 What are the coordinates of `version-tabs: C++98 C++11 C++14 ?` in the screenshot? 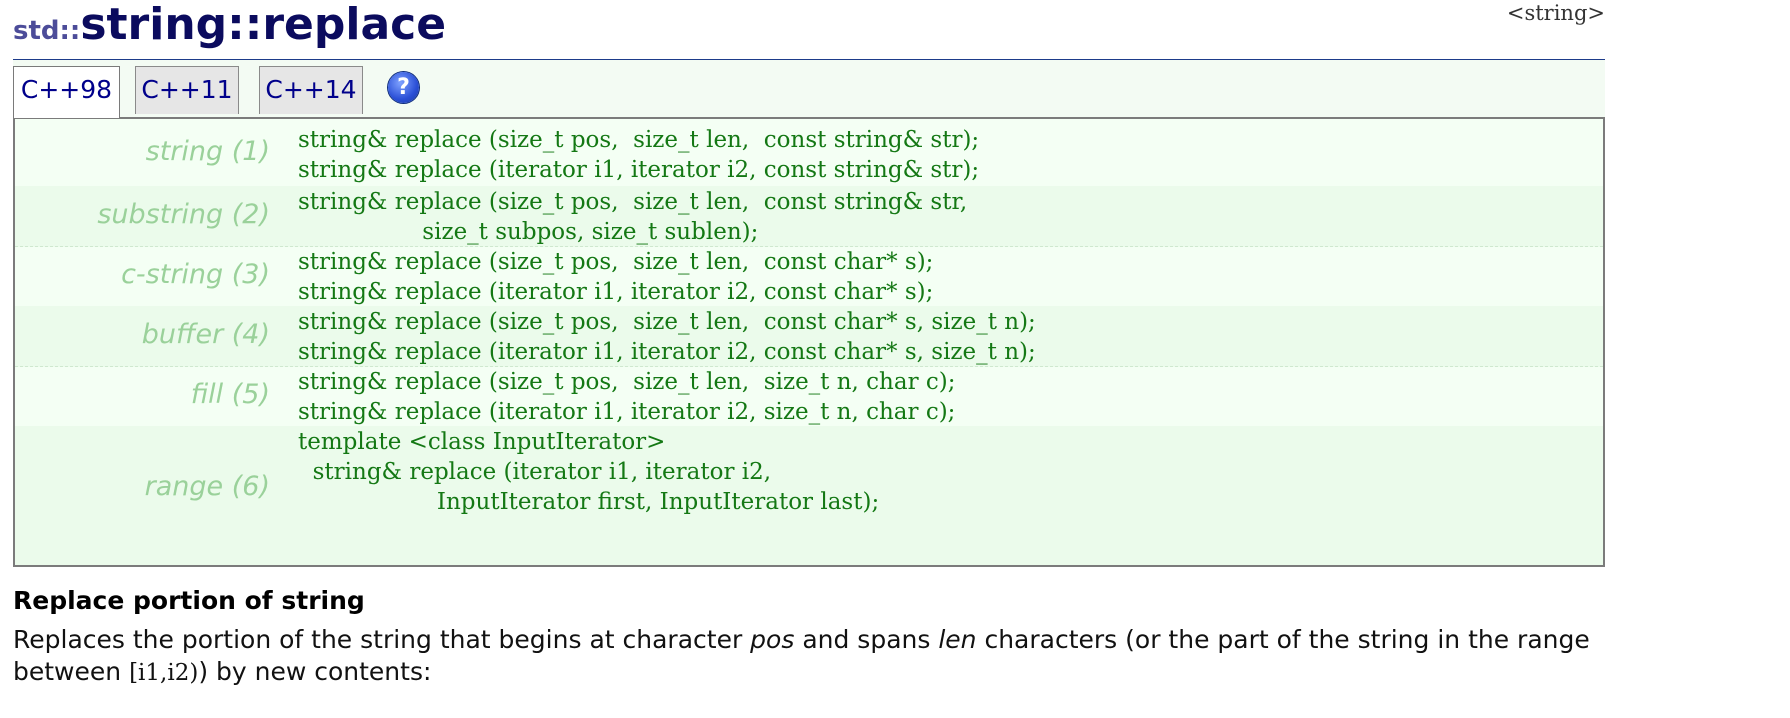 It's located at (809, 89).